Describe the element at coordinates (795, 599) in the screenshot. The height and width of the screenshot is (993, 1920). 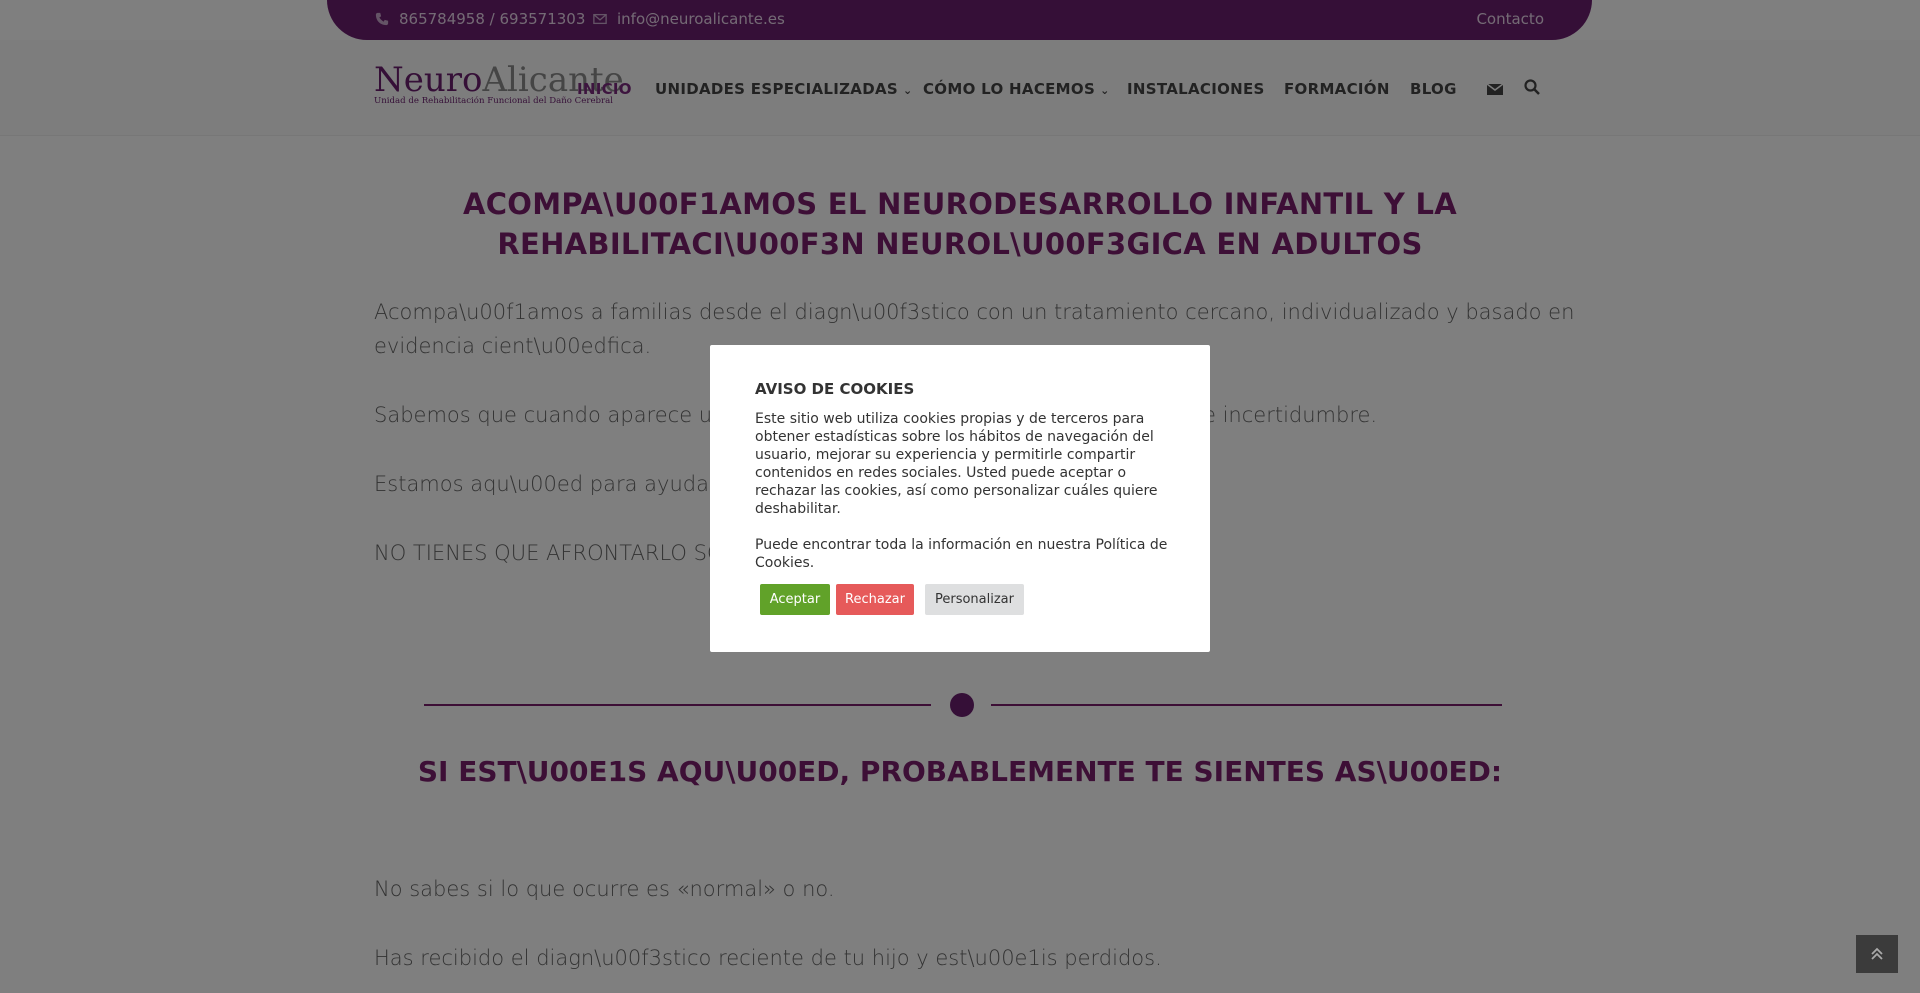
I see `accept-button: Aceptar` at that location.